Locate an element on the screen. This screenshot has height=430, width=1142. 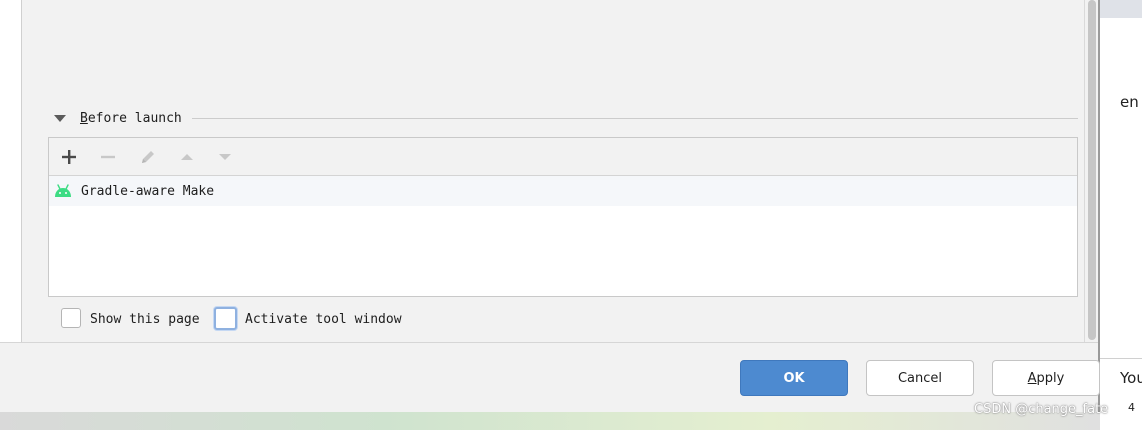
left-edge-panel is located at coordinates (11, 171).